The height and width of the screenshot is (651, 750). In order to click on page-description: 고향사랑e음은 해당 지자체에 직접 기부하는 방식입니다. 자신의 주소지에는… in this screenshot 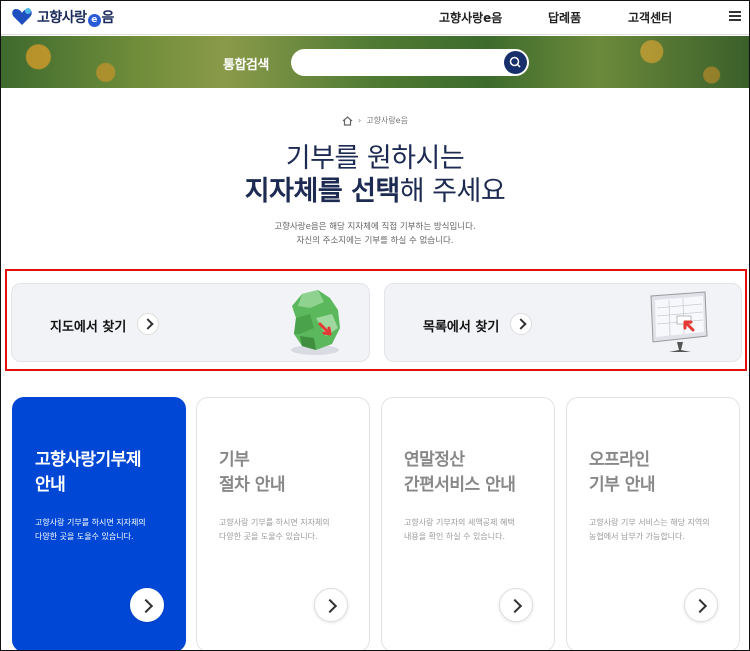, I will do `click(375, 234)`.